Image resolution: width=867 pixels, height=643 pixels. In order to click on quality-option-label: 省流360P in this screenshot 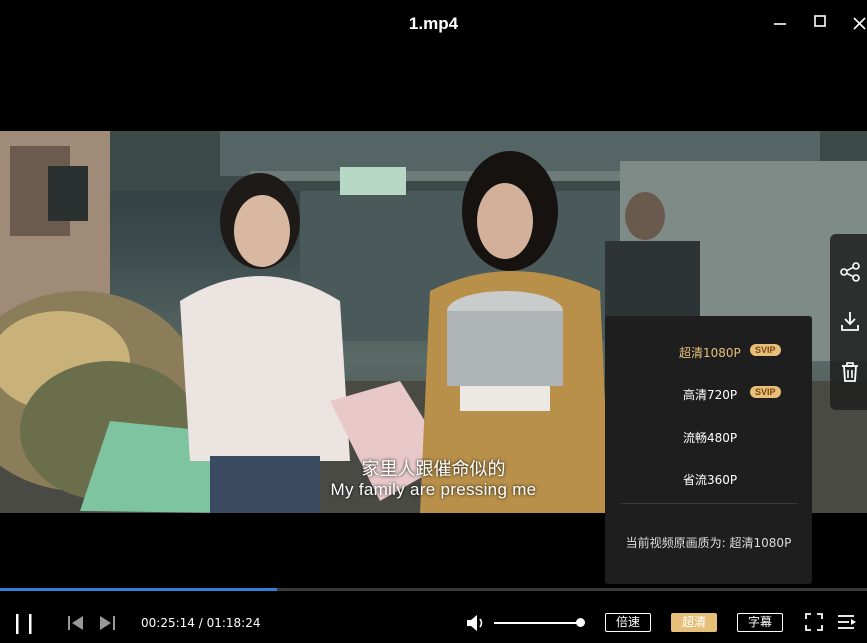, I will do `click(710, 480)`.